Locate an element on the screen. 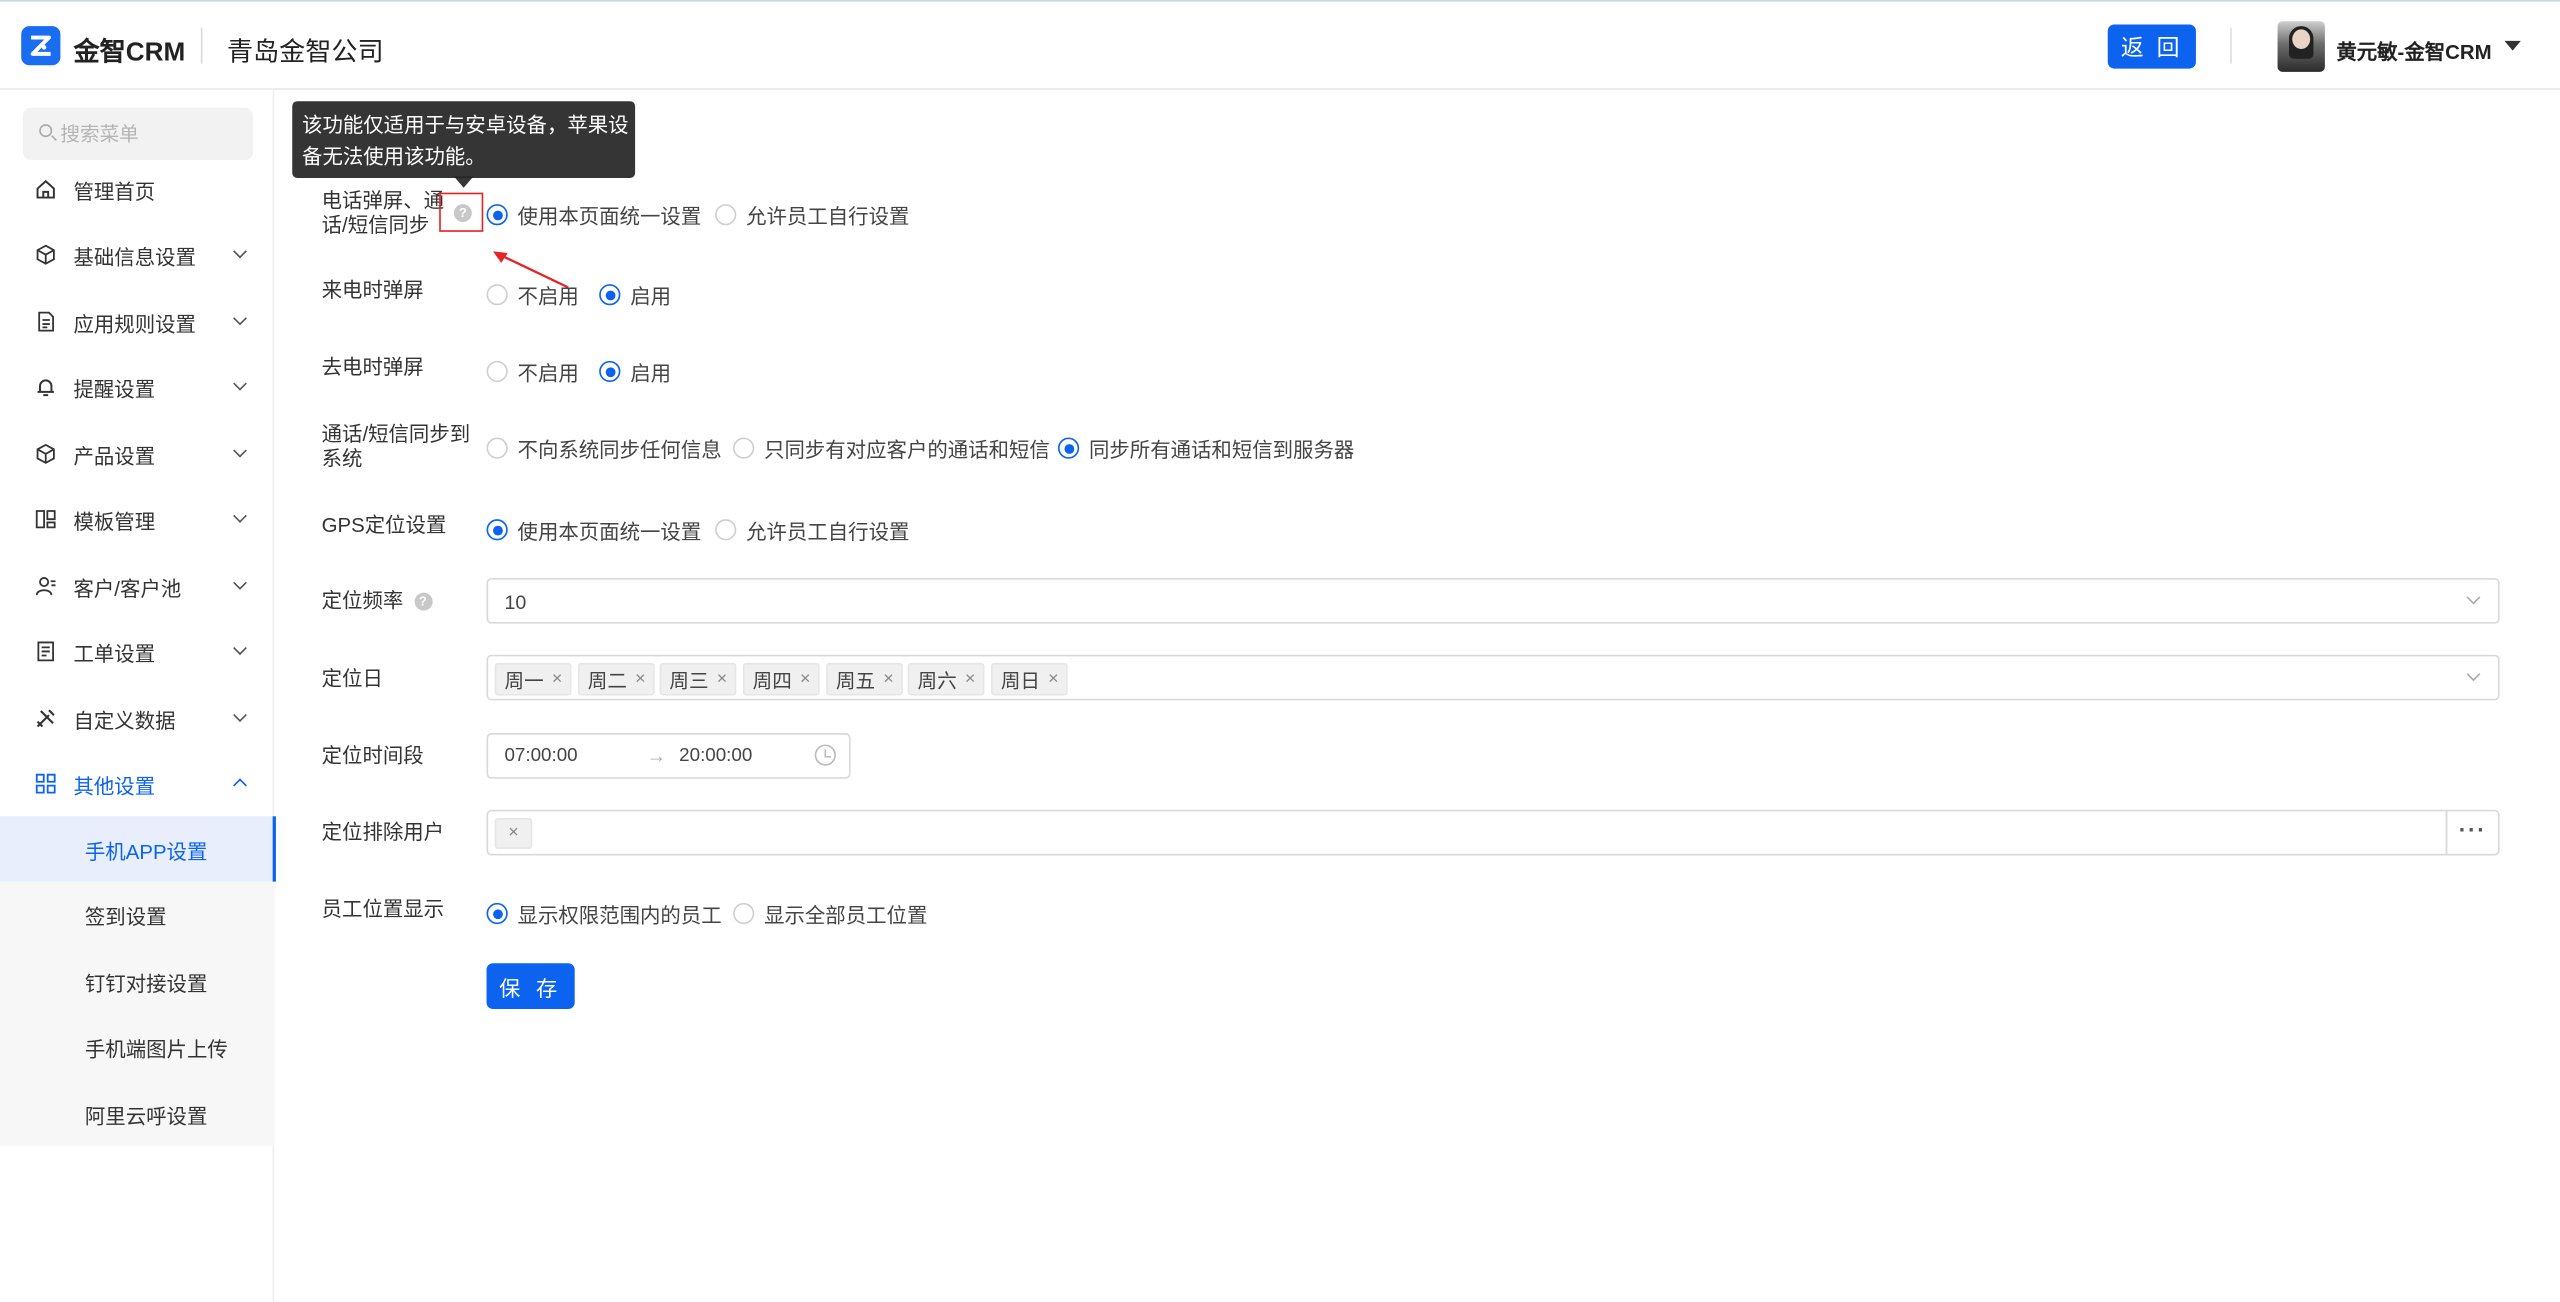  sidebar-subitem-aliyun-call: 阿里云呼设置 is located at coordinates (137, 1113).